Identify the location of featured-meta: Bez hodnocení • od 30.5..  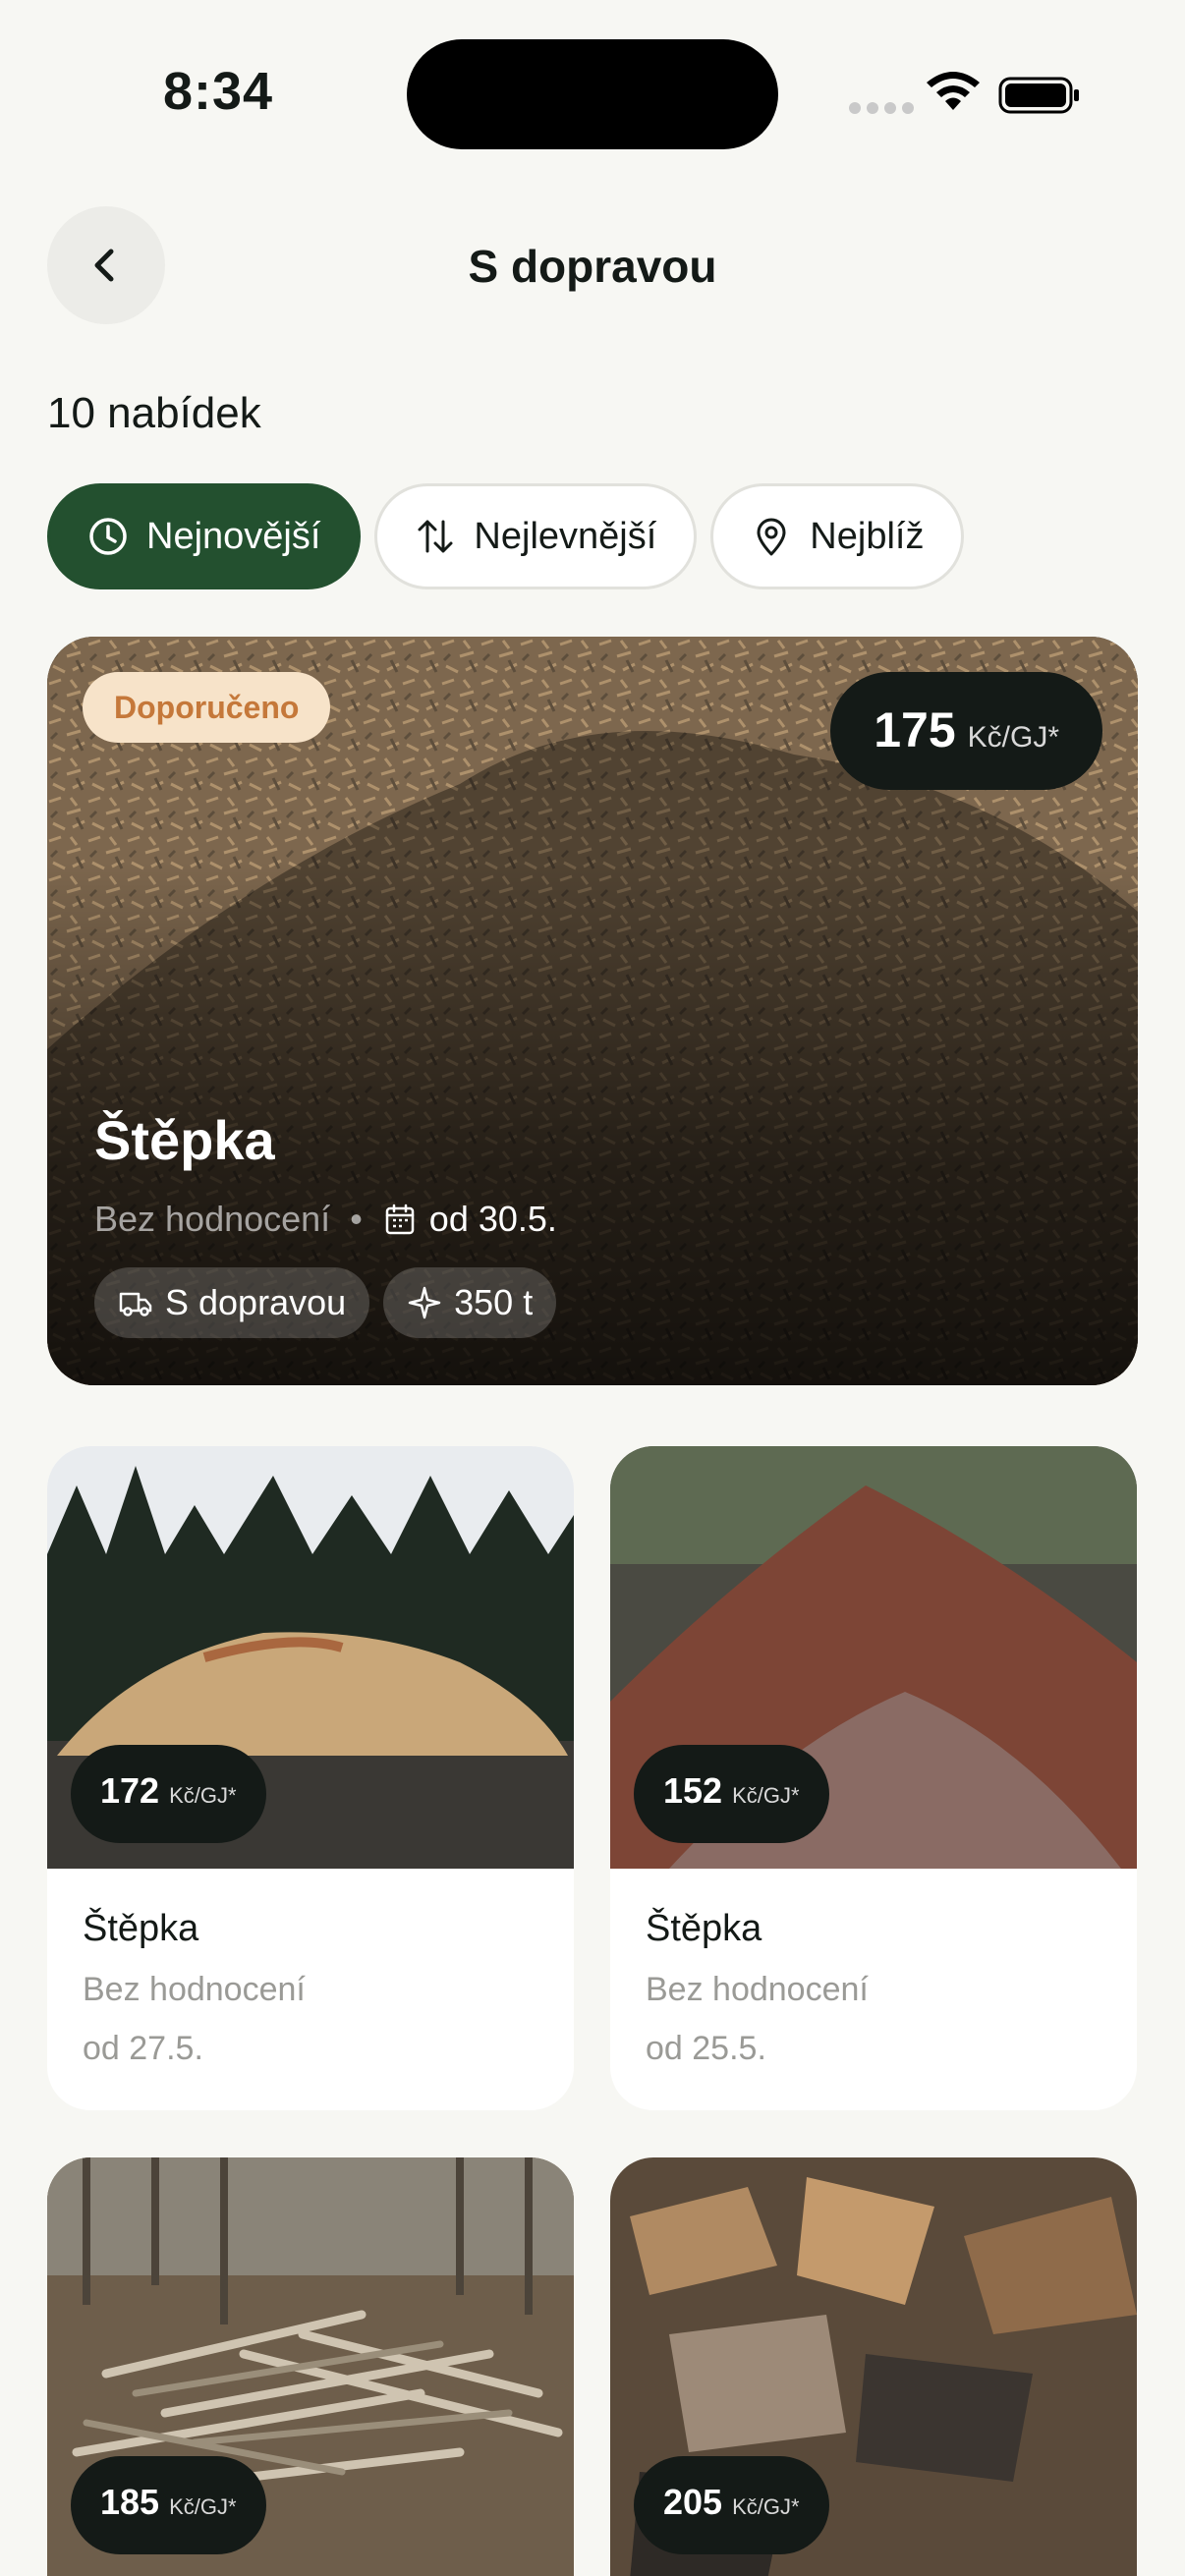
(325, 1219).